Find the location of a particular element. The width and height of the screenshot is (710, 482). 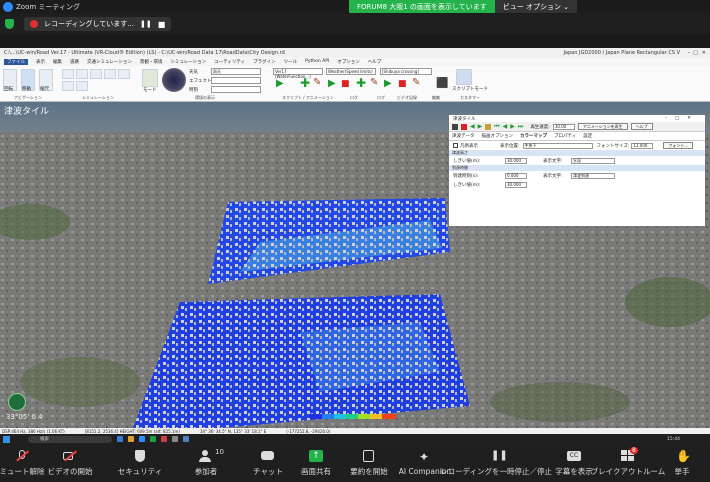

chat-icon is located at coordinates (268, 456).